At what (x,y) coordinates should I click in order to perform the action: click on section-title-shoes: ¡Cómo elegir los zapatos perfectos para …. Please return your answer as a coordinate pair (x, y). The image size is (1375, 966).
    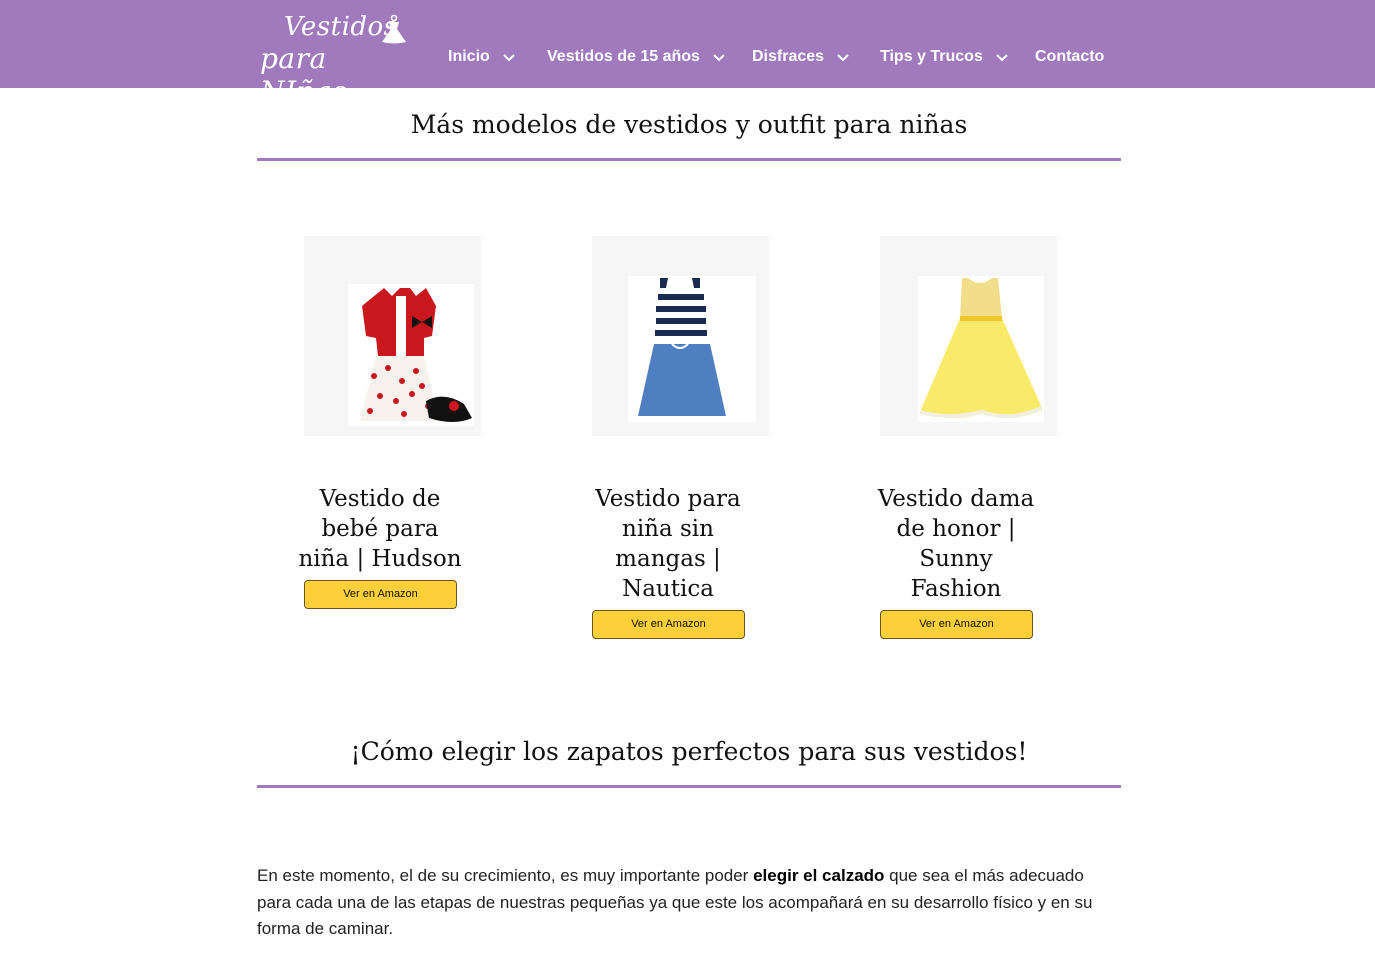
    Looking at the image, I should click on (689, 751).